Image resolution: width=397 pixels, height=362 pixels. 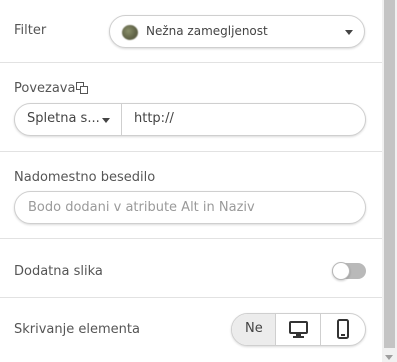 What do you see at coordinates (389, 357) in the screenshot?
I see `scroll-down-arrow-icon` at bounding box center [389, 357].